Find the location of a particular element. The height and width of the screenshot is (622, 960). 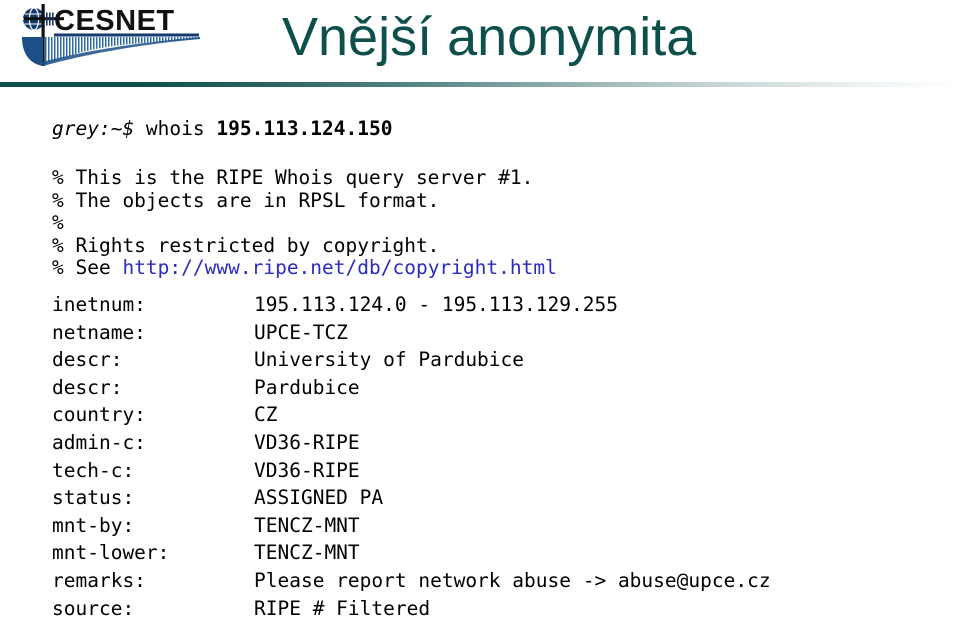

banner-line: % The objects are in RPSL format. is located at coordinates (304, 200).